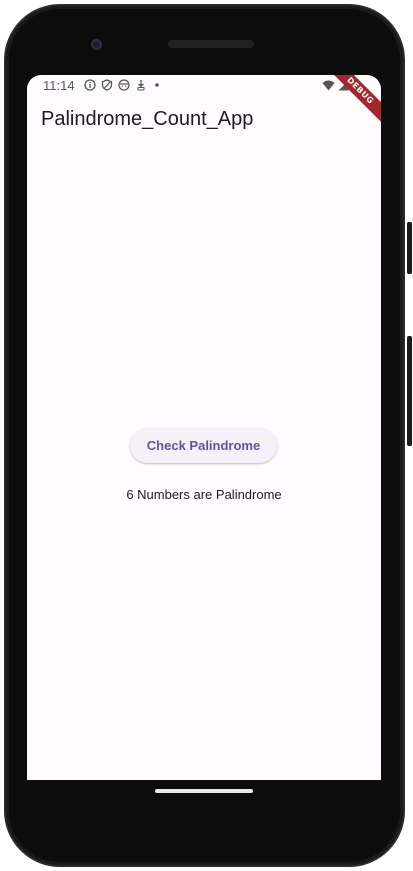 The image size is (413, 871). What do you see at coordinates (157, 85) in the screenshot?
I see `dot-icon` at bounding box center [157, 85].